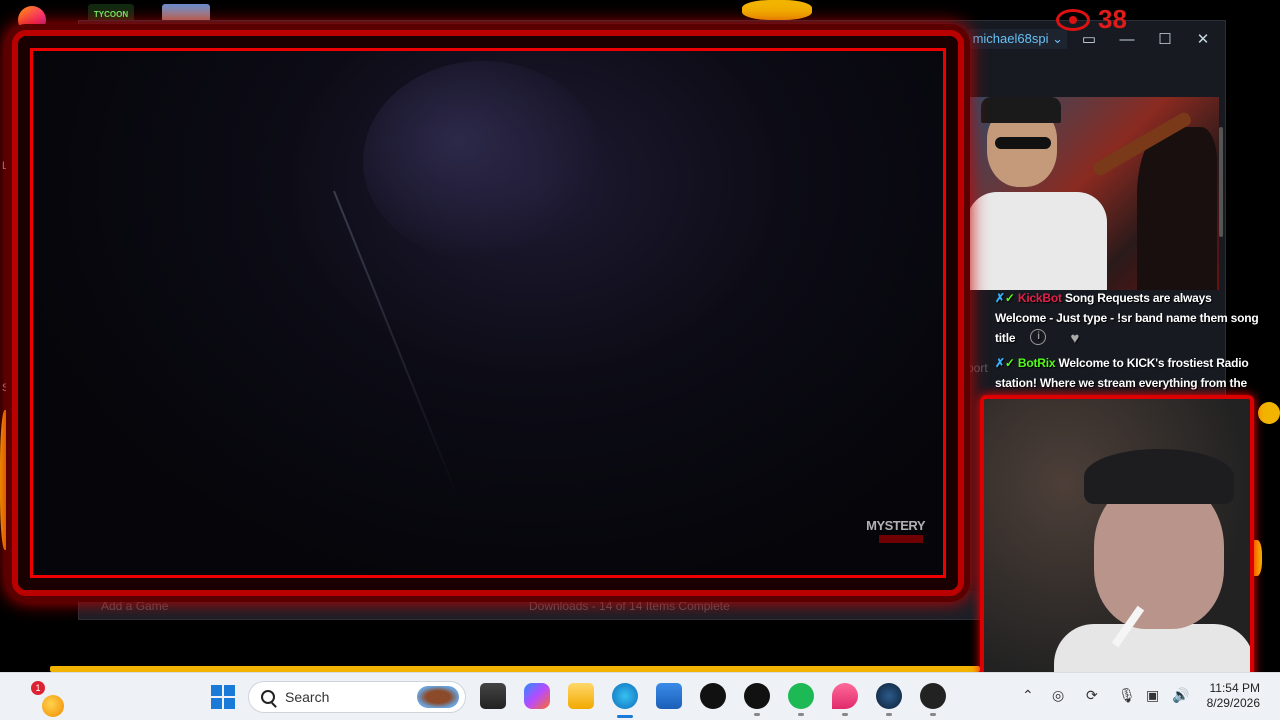  I want to click on webcam-person-shirt, so click(1152, 648).